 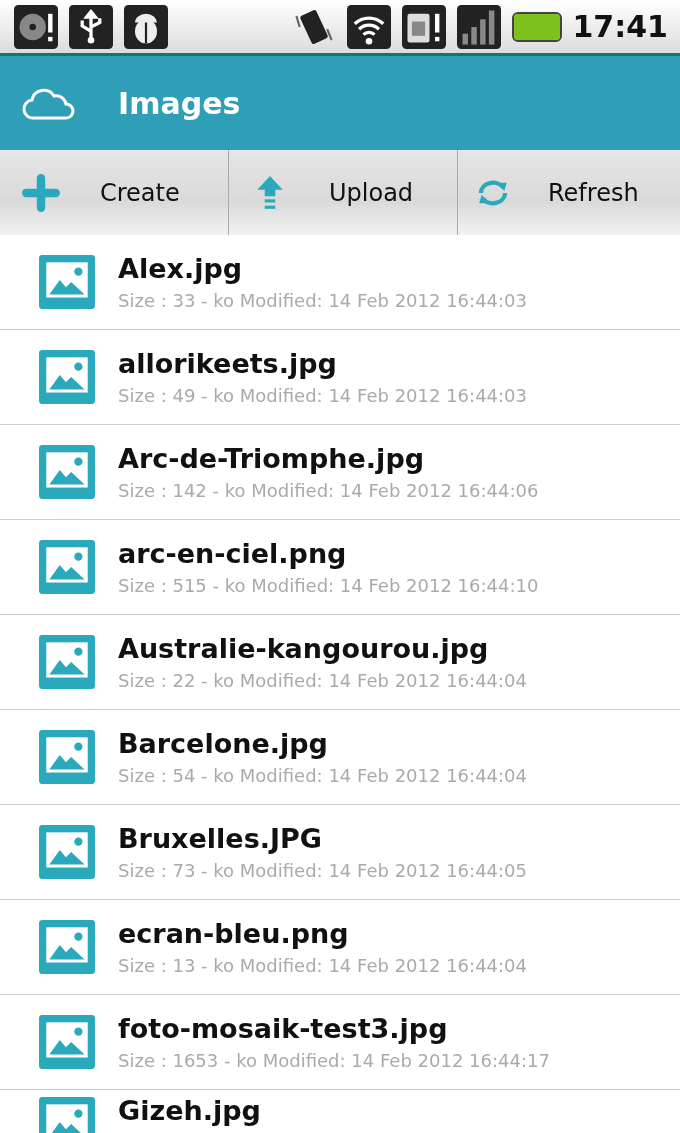 What do you see at coordinates (220, 838) in the screenshot?
I see `file-name: Bruxelles.JPG` at bounding box center [220, 838].